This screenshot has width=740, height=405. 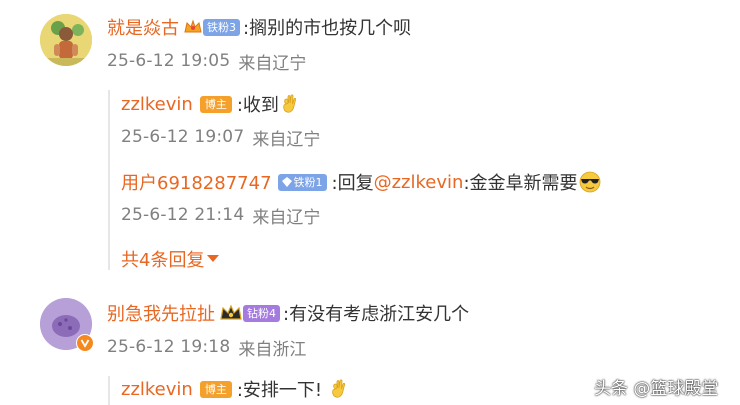 I want to click on reply-text-suffix: :金金阜新需要, so click(x=520, y=183).